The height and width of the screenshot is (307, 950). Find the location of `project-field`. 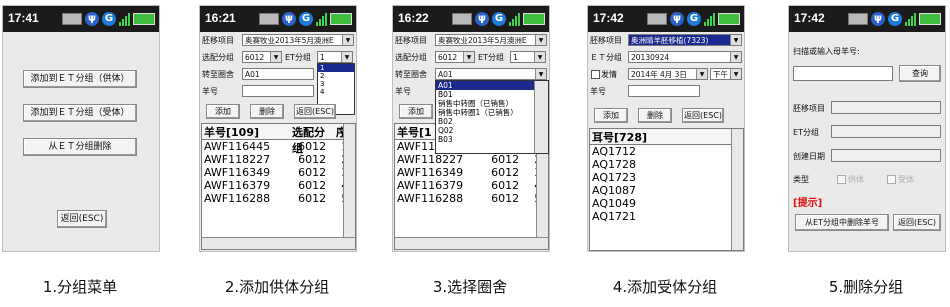

project-field is located at coordinates (886, 107).